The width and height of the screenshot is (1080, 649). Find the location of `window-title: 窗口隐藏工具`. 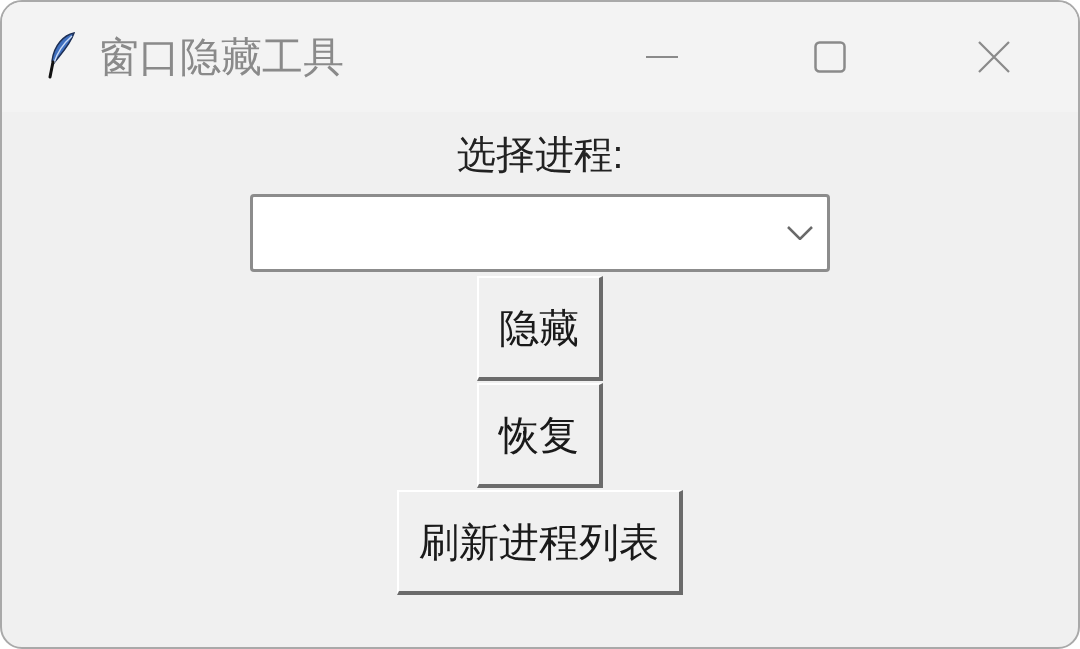

window-title: 窗口隐藏工具 is located at coordinates (221, 57).